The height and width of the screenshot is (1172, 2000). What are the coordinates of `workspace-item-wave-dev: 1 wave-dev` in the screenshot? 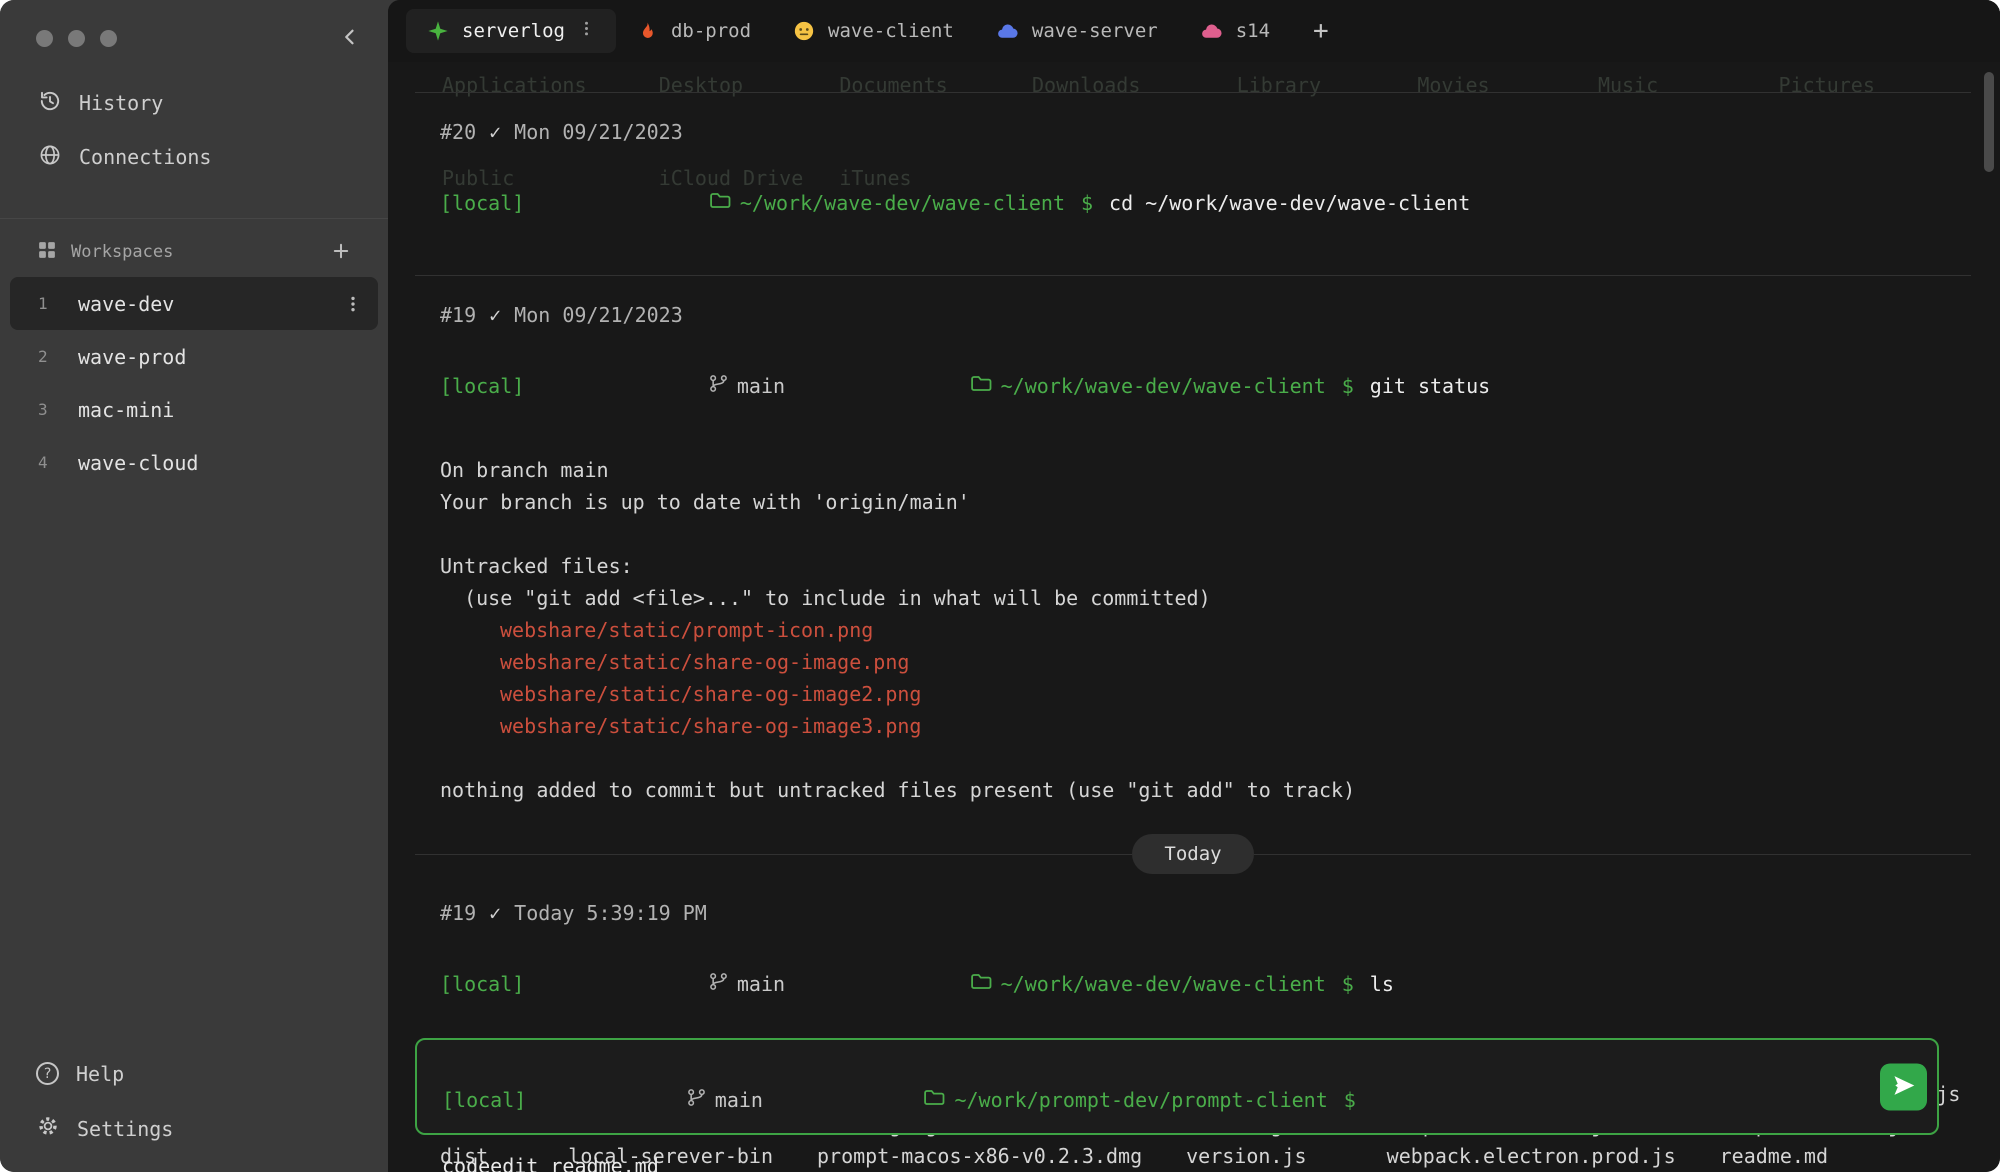 It's located at (194, 303).